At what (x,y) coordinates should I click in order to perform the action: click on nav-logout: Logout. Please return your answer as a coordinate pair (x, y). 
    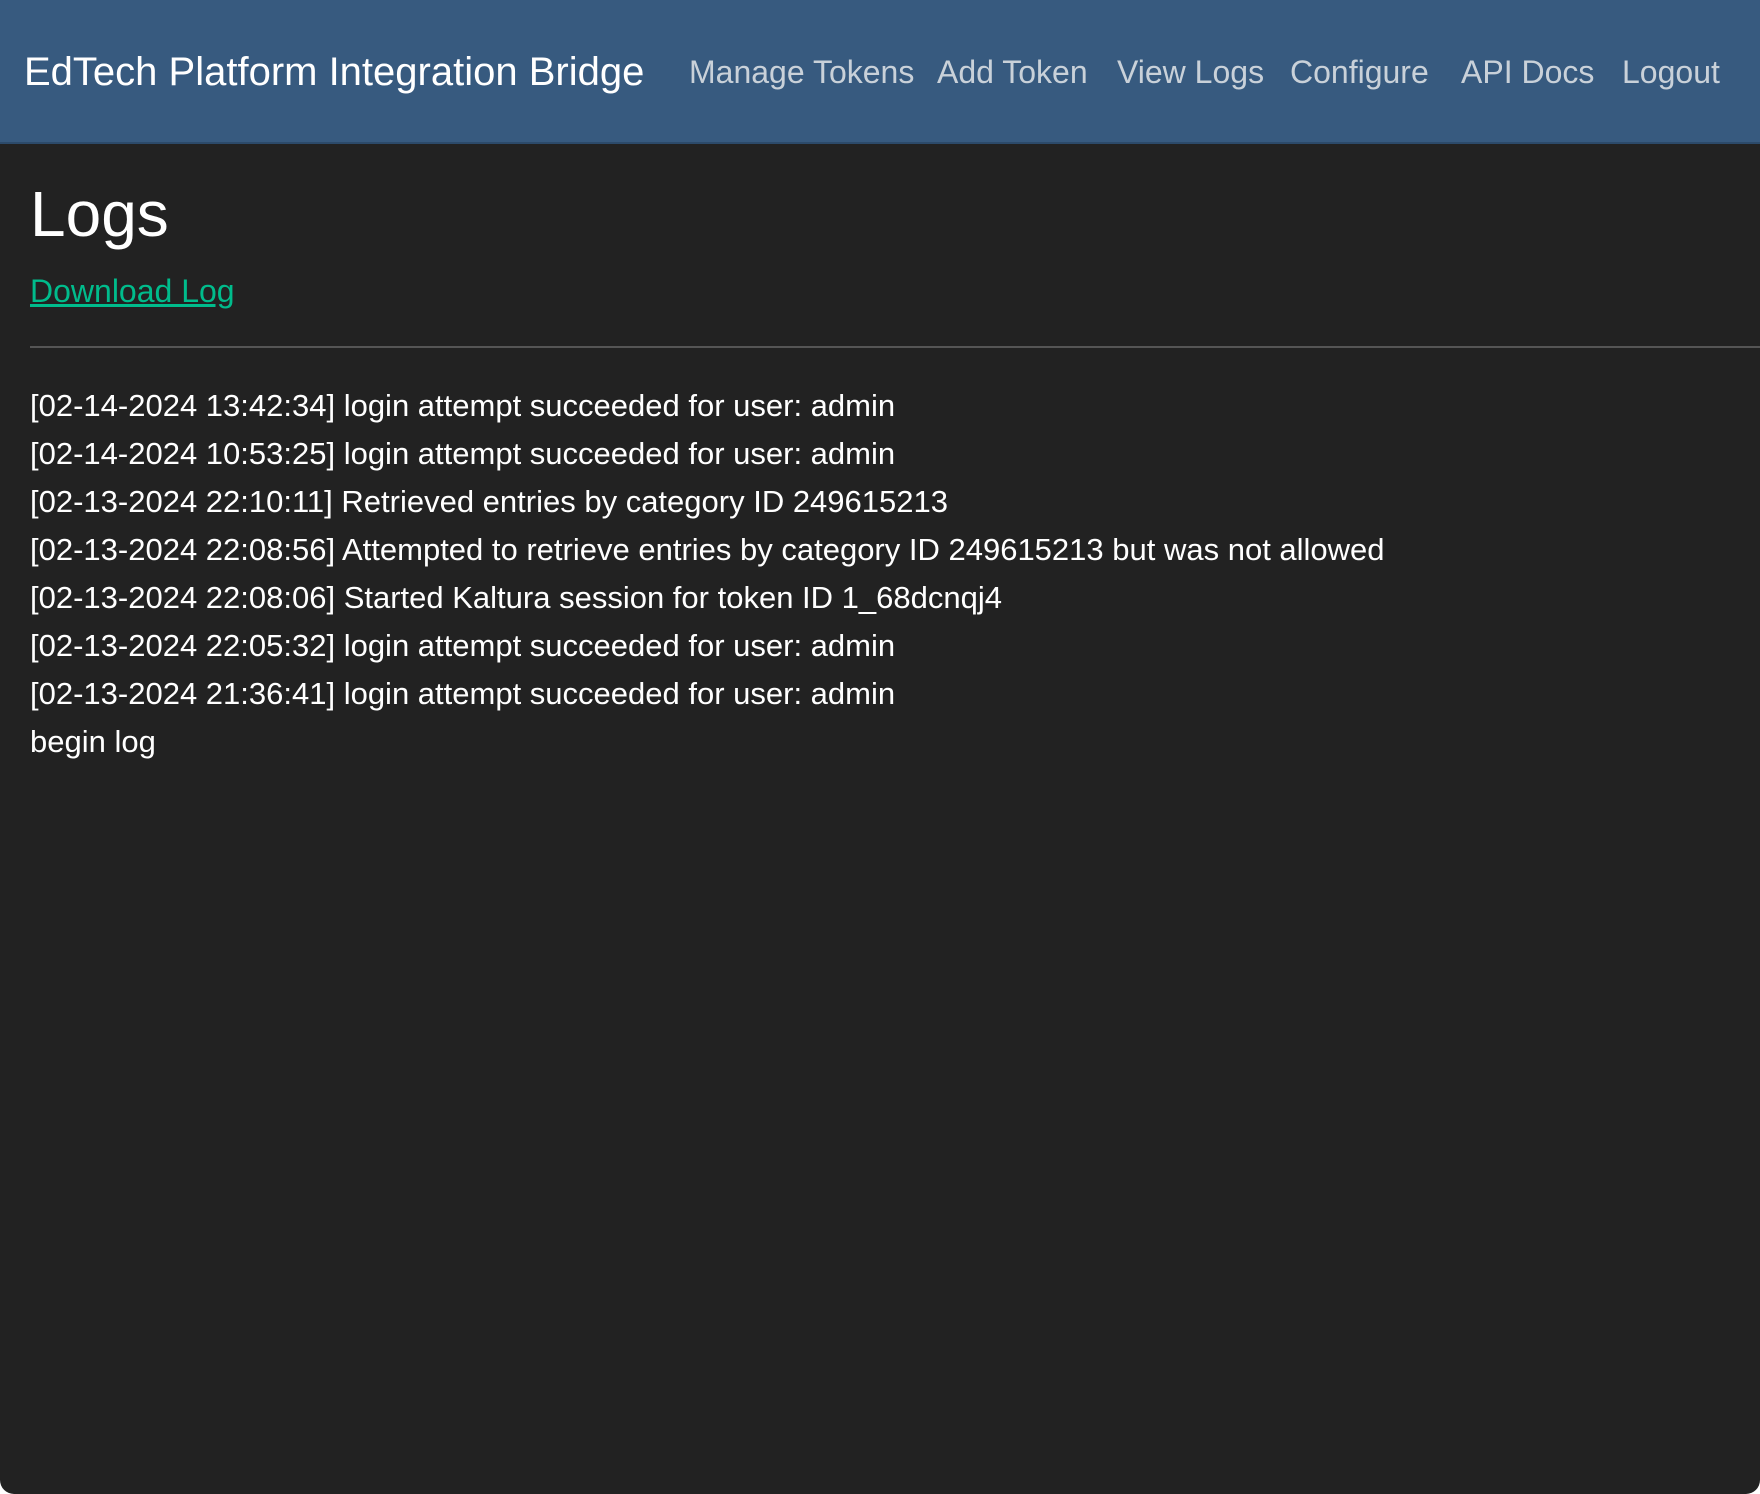
    Looking at the image, I should click on (1671, 72).